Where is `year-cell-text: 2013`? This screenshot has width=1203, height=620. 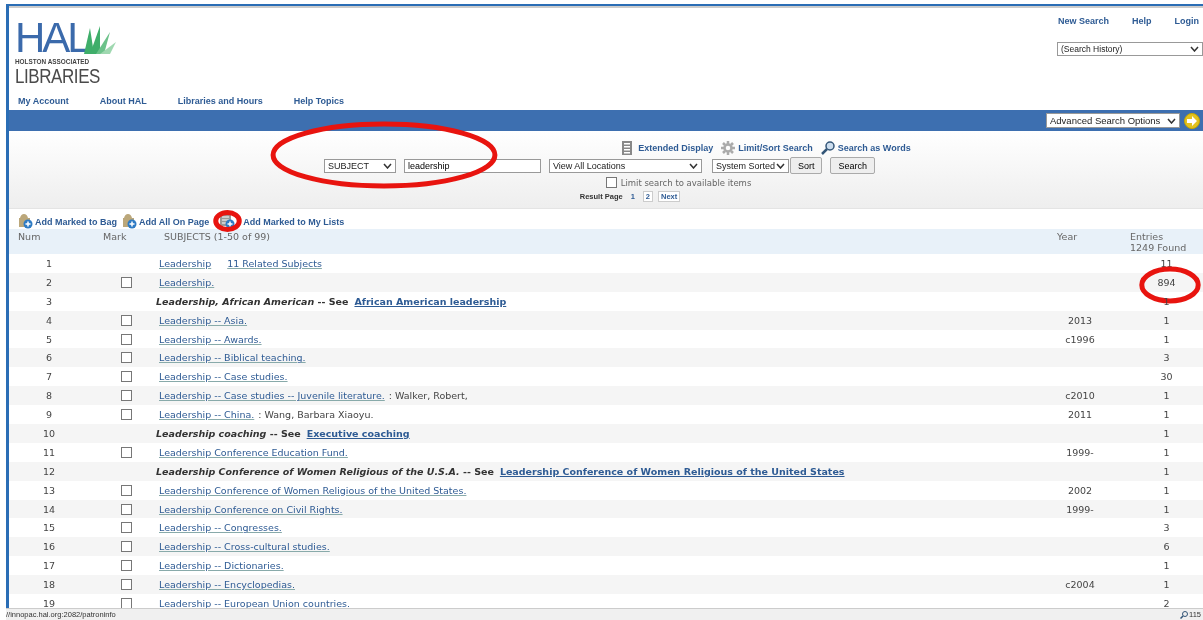
year-cell-text: 2013 is located at coordinates (1080, 320).